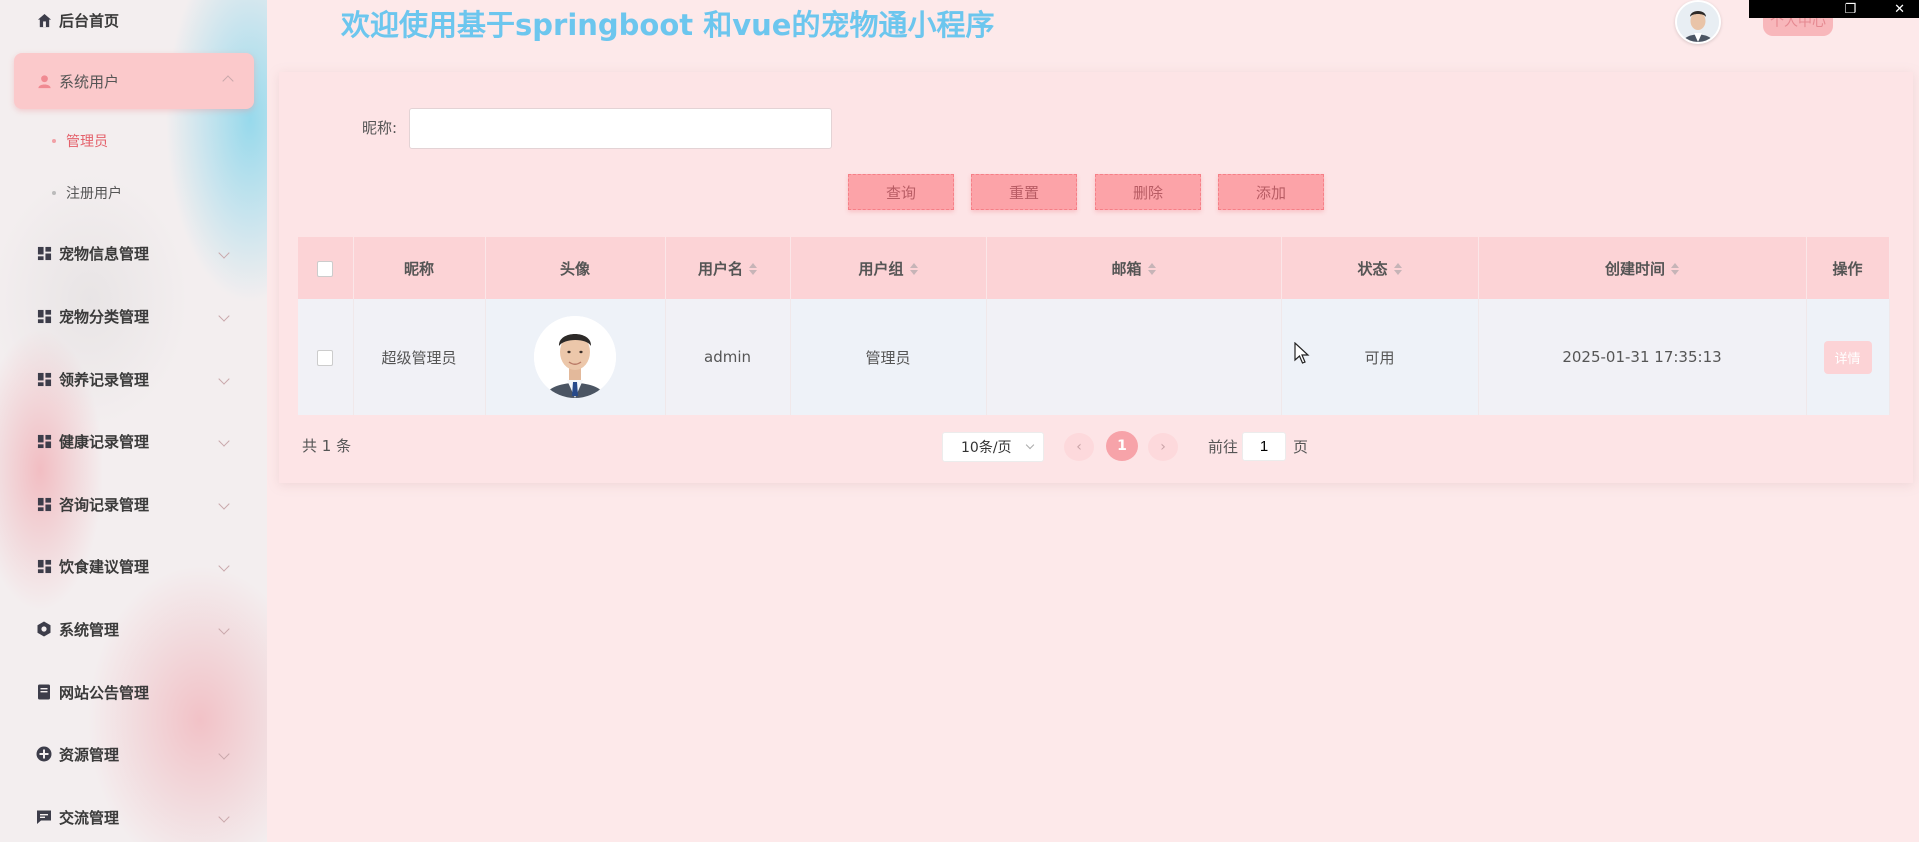  What do you see at coordinates (89, 754) in the screenshot?
I see `sidebar-item-label: 资源管理` at bounding box center [89, 754].